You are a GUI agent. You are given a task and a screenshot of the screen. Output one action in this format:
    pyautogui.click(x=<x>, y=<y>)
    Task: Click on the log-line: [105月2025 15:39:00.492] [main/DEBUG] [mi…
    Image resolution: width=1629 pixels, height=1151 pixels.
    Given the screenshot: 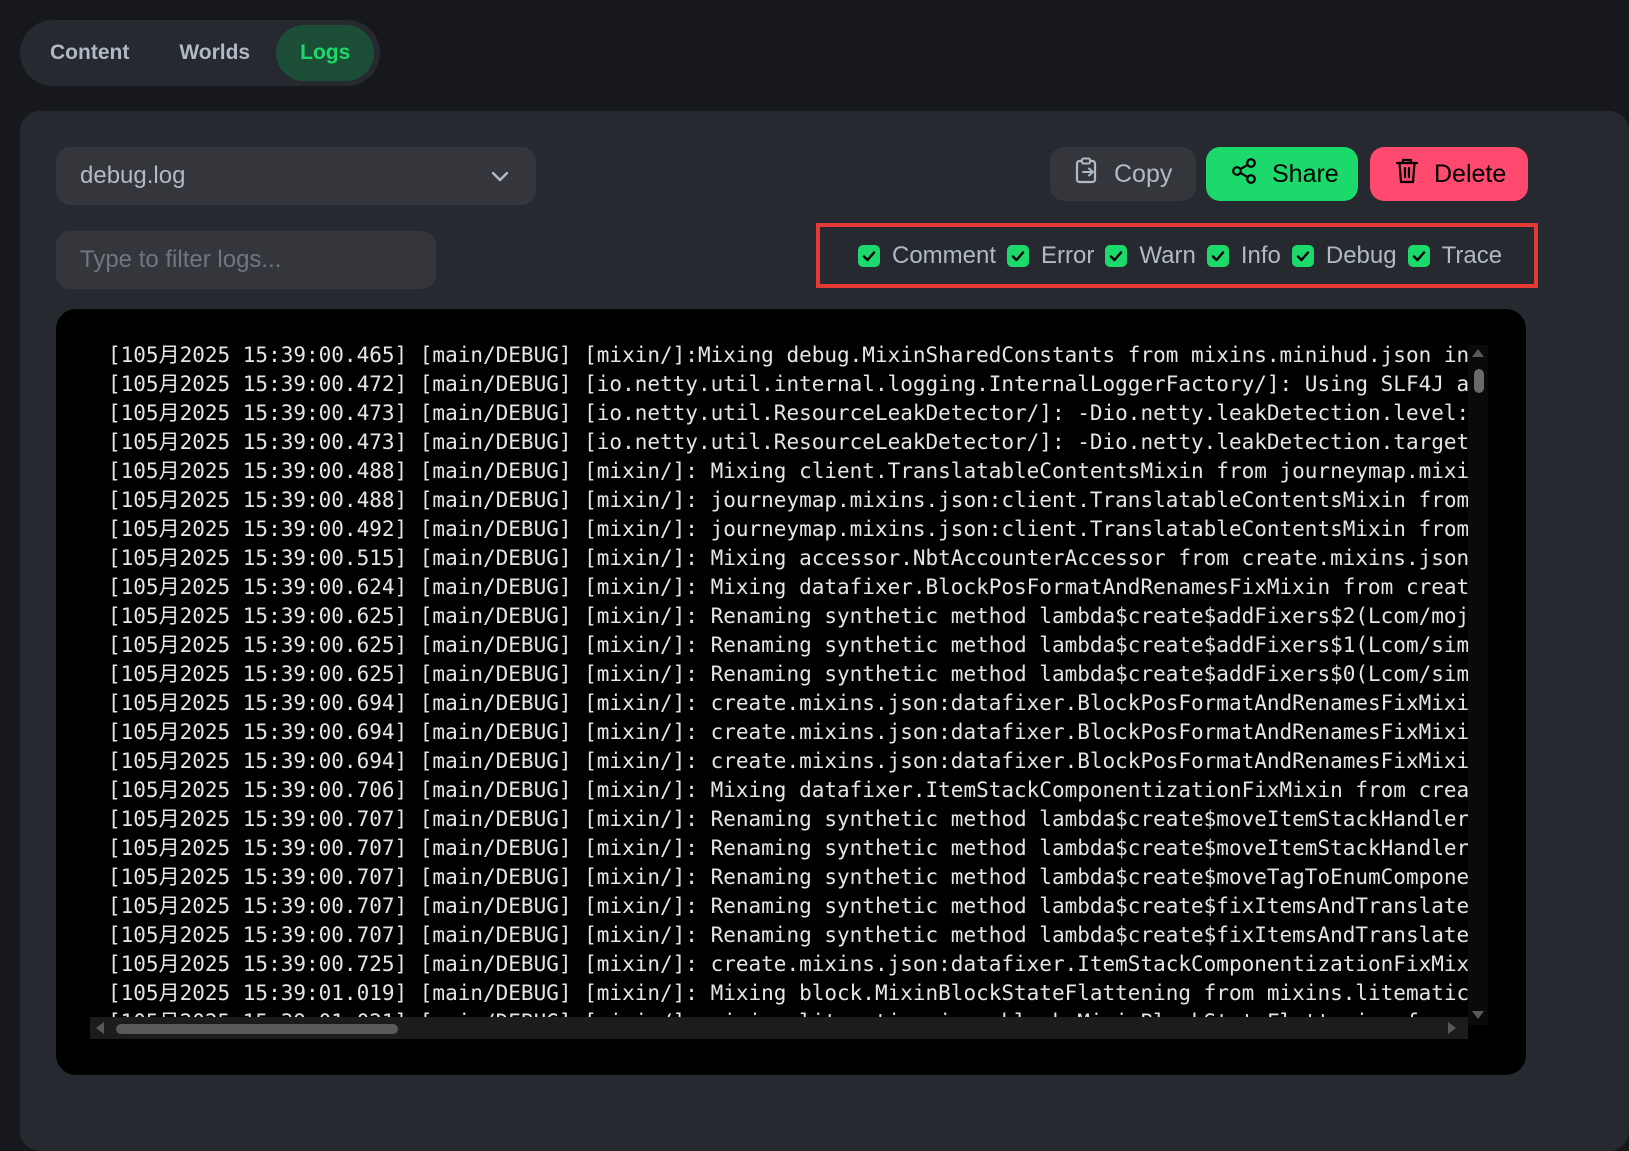 What is the action you would take?
    pyautogui.click(x=788, y=529)
    